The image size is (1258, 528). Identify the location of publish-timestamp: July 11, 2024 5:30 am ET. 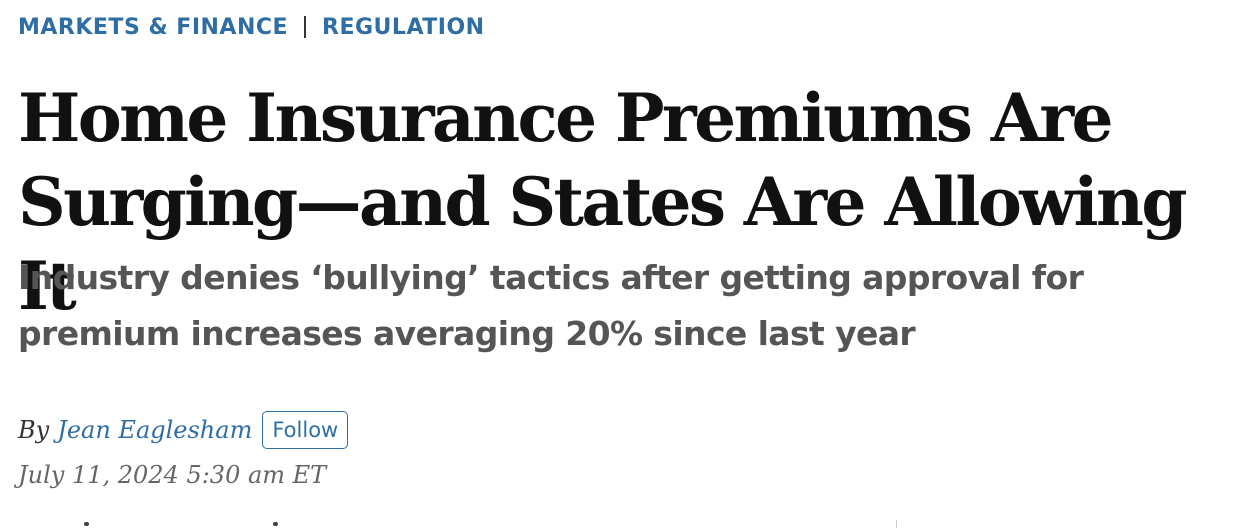
(172, 475).